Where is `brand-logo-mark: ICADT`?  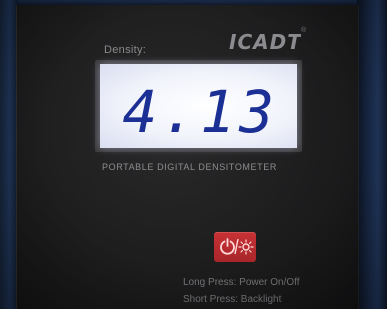 brand-logo-mark: ICADT is located at coordinates (265, 42).